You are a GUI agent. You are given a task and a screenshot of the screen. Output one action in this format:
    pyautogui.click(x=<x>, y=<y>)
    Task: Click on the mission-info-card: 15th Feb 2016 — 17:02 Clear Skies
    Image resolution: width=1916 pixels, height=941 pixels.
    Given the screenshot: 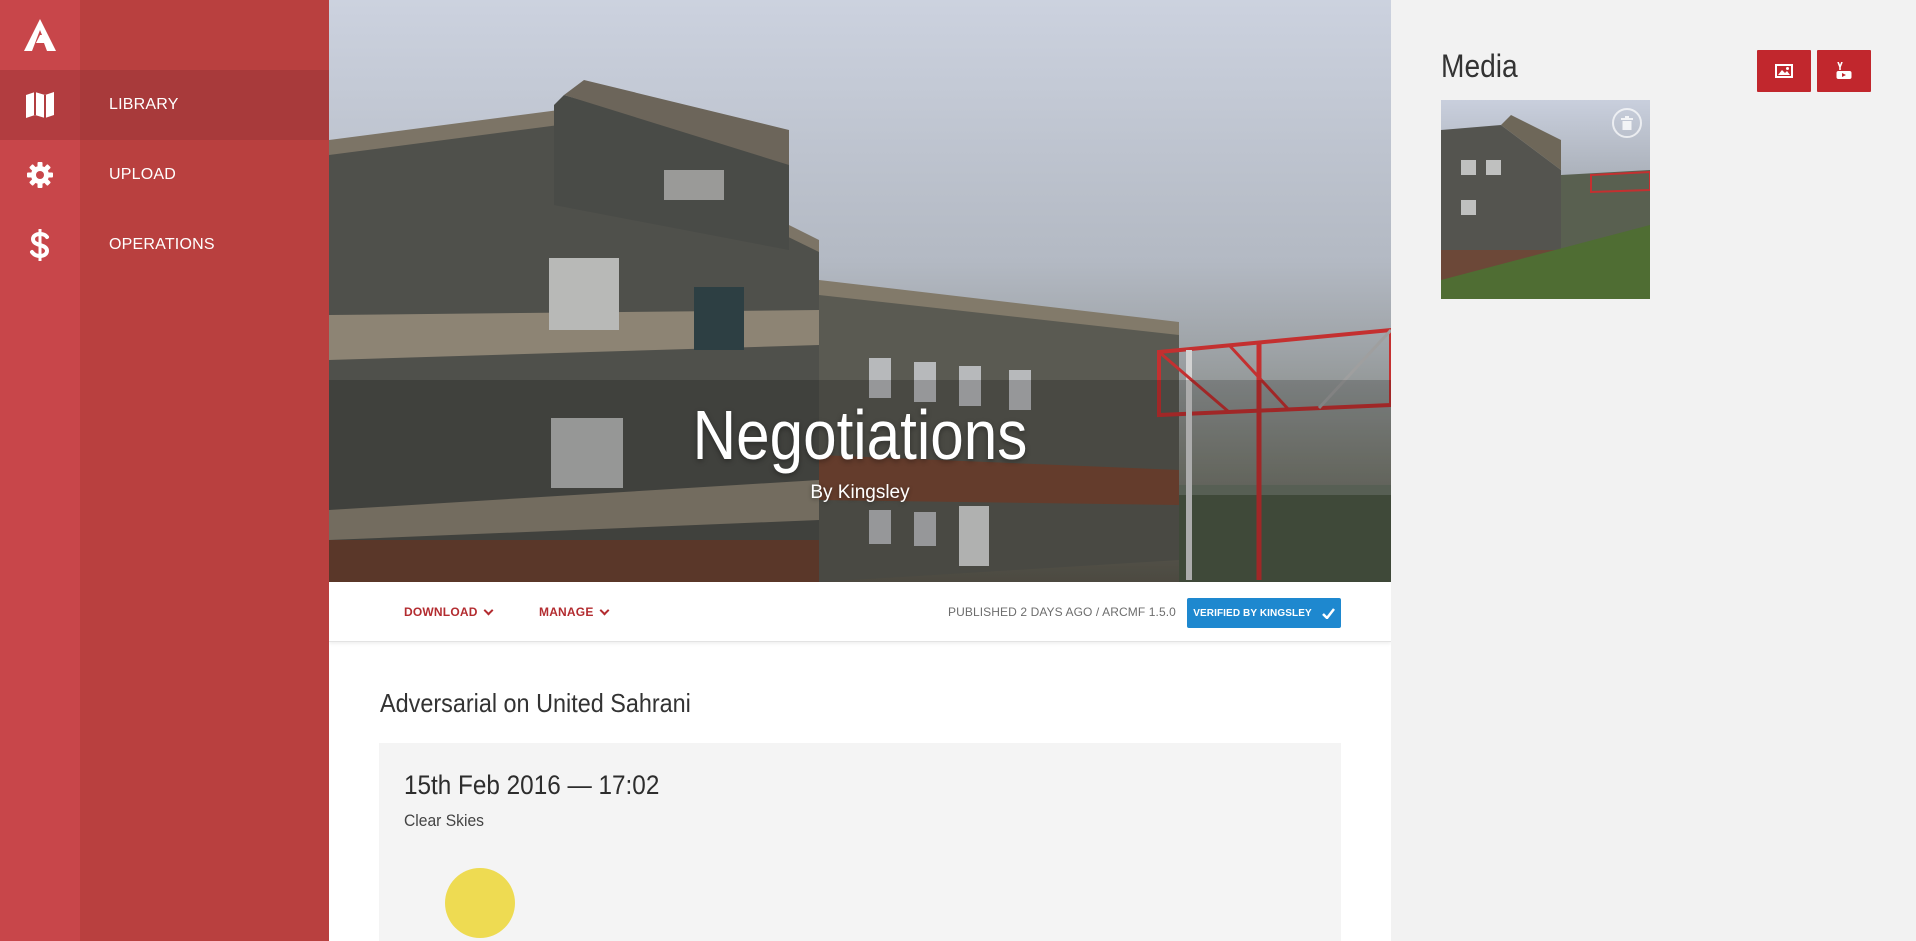 What is the action you would take?
    pyautogui.click(x=860, y=842)
    